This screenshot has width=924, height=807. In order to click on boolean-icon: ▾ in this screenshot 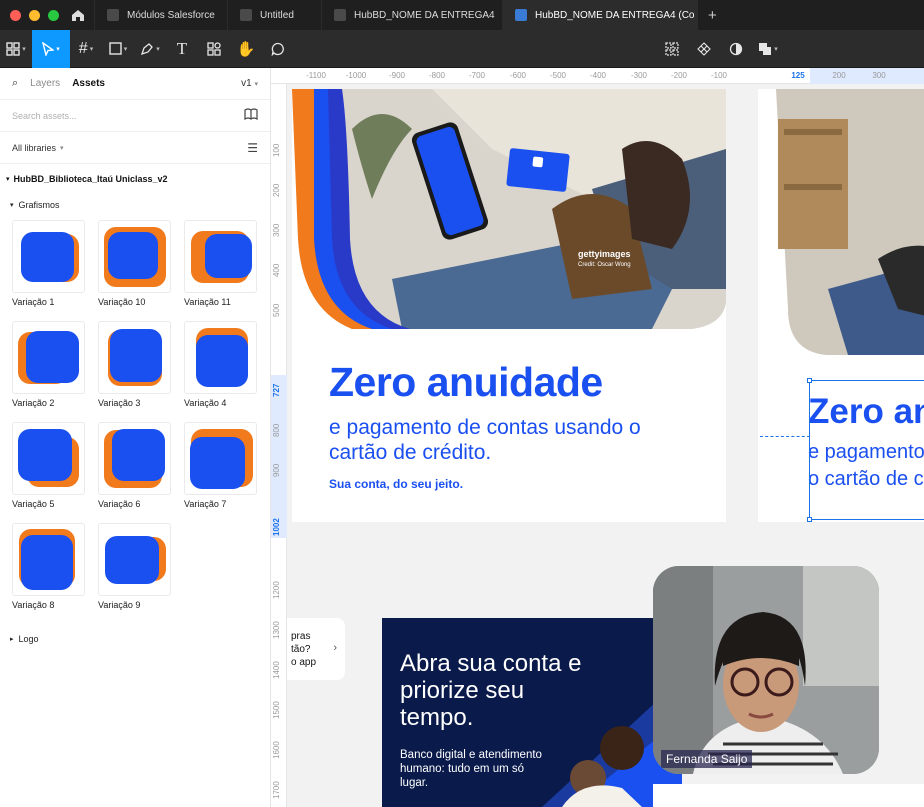, I will do `click(768, 49)`.